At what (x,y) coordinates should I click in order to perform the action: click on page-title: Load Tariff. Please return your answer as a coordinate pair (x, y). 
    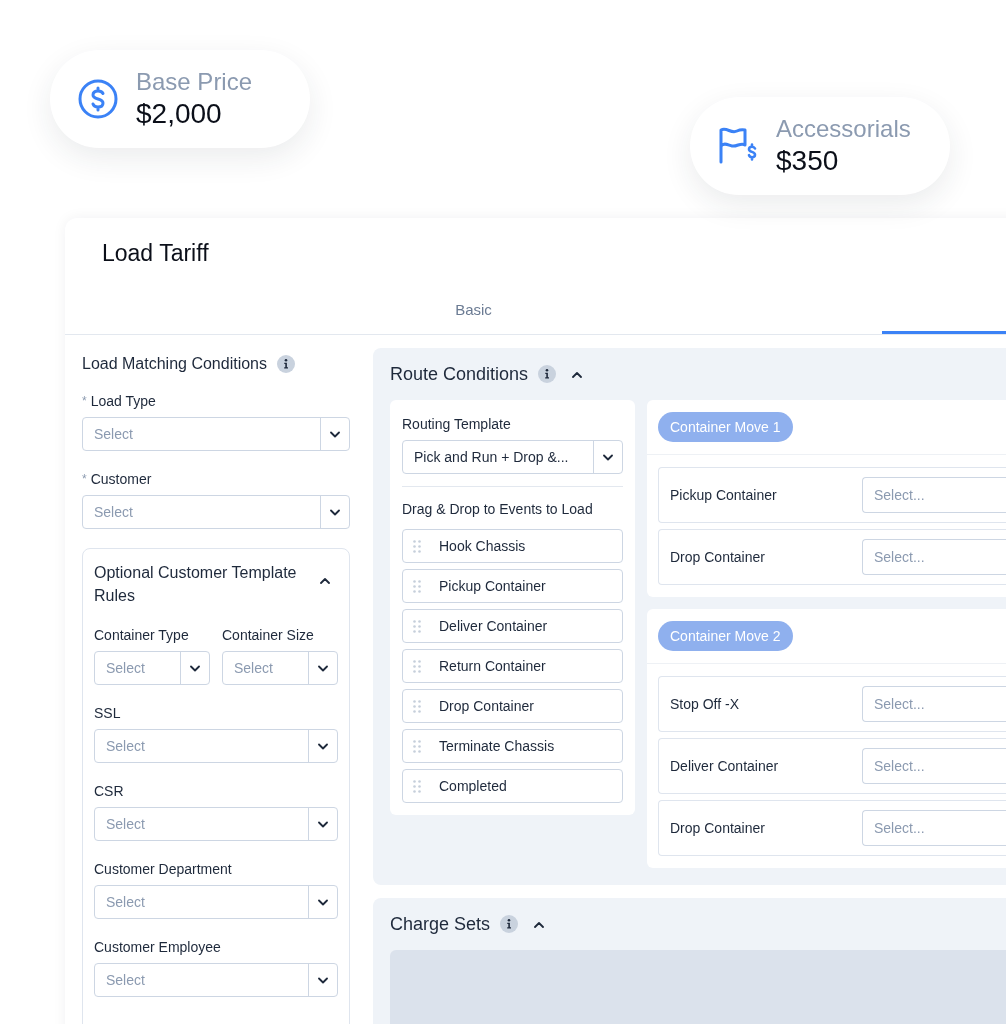
    Looking at the image, I should click on (155, 253).